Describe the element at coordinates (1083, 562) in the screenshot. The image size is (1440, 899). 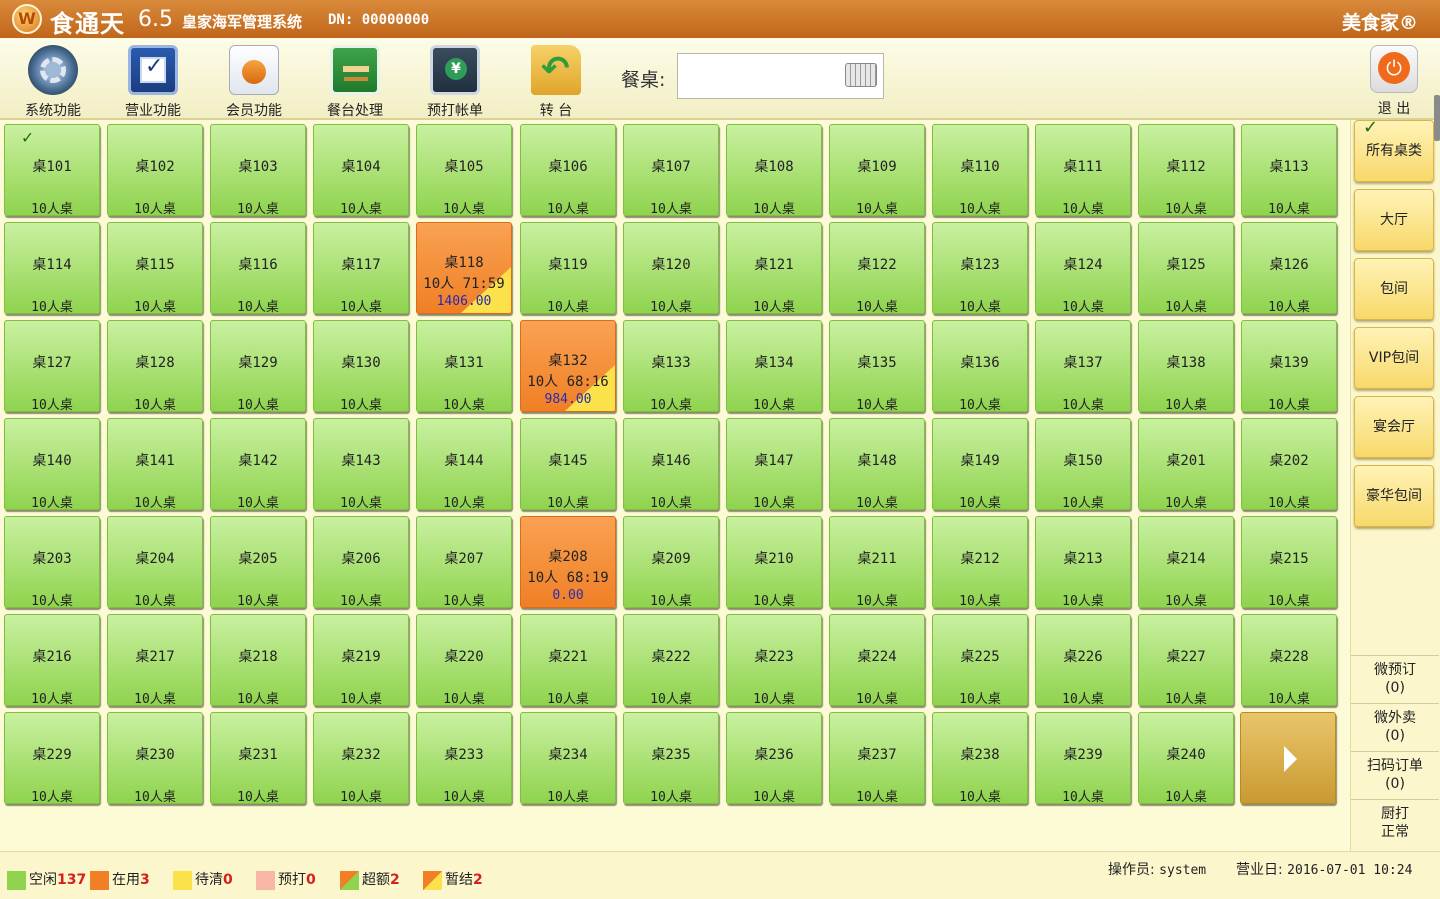
I see `table-tile: 桌213 10人桌` at that location.